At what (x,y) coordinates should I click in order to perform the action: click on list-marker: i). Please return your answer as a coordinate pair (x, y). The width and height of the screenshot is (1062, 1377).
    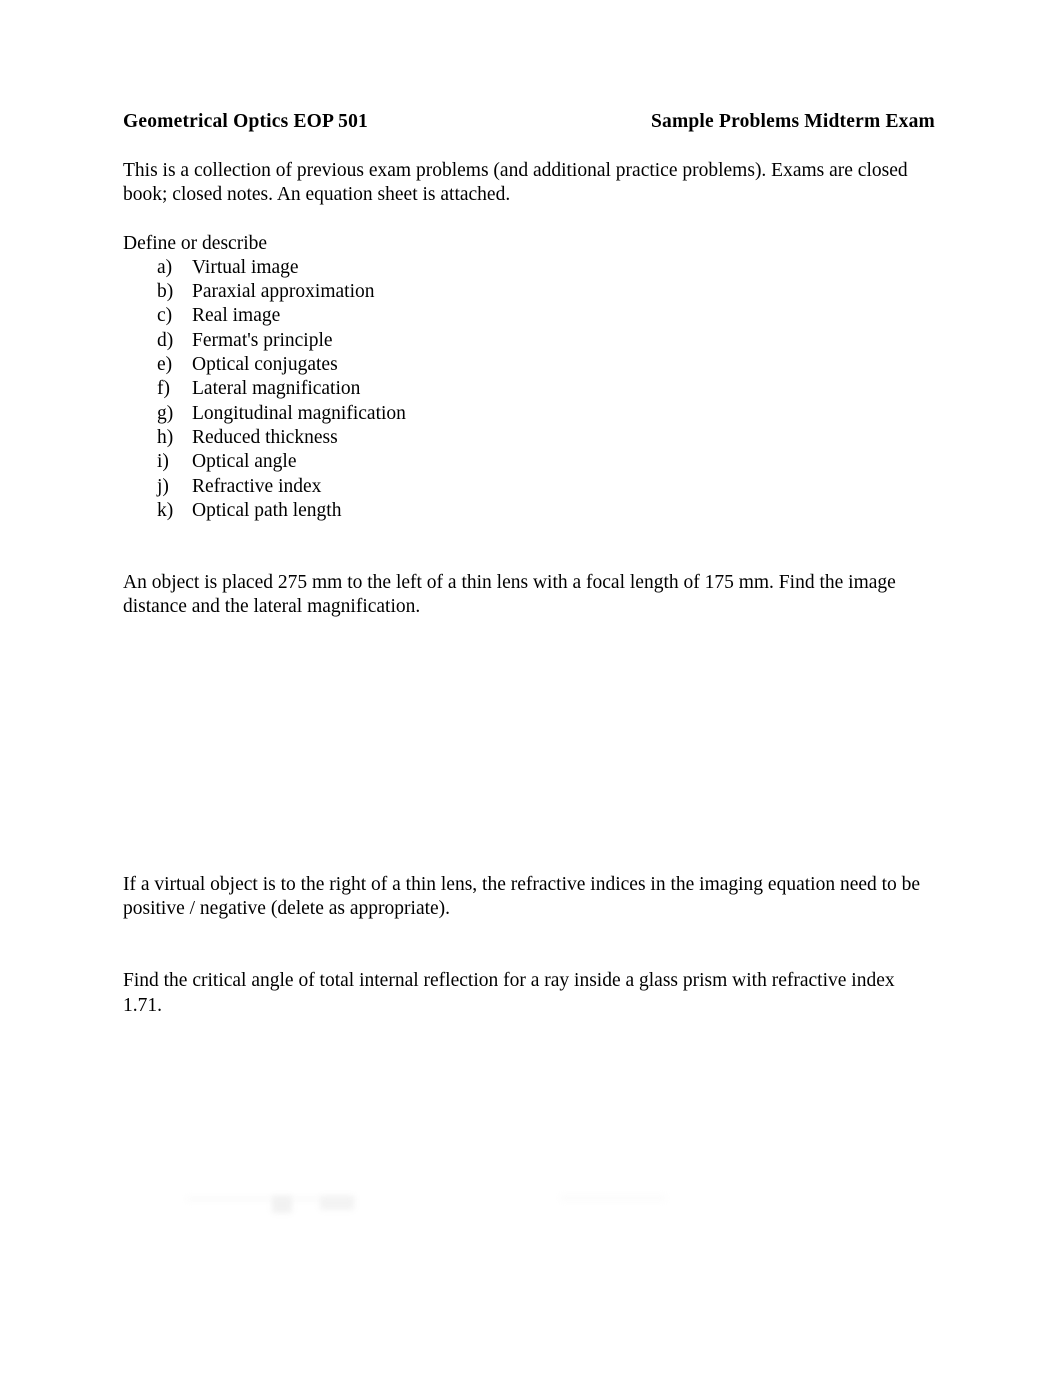
    Looking at the image, I should click on (163, 462).